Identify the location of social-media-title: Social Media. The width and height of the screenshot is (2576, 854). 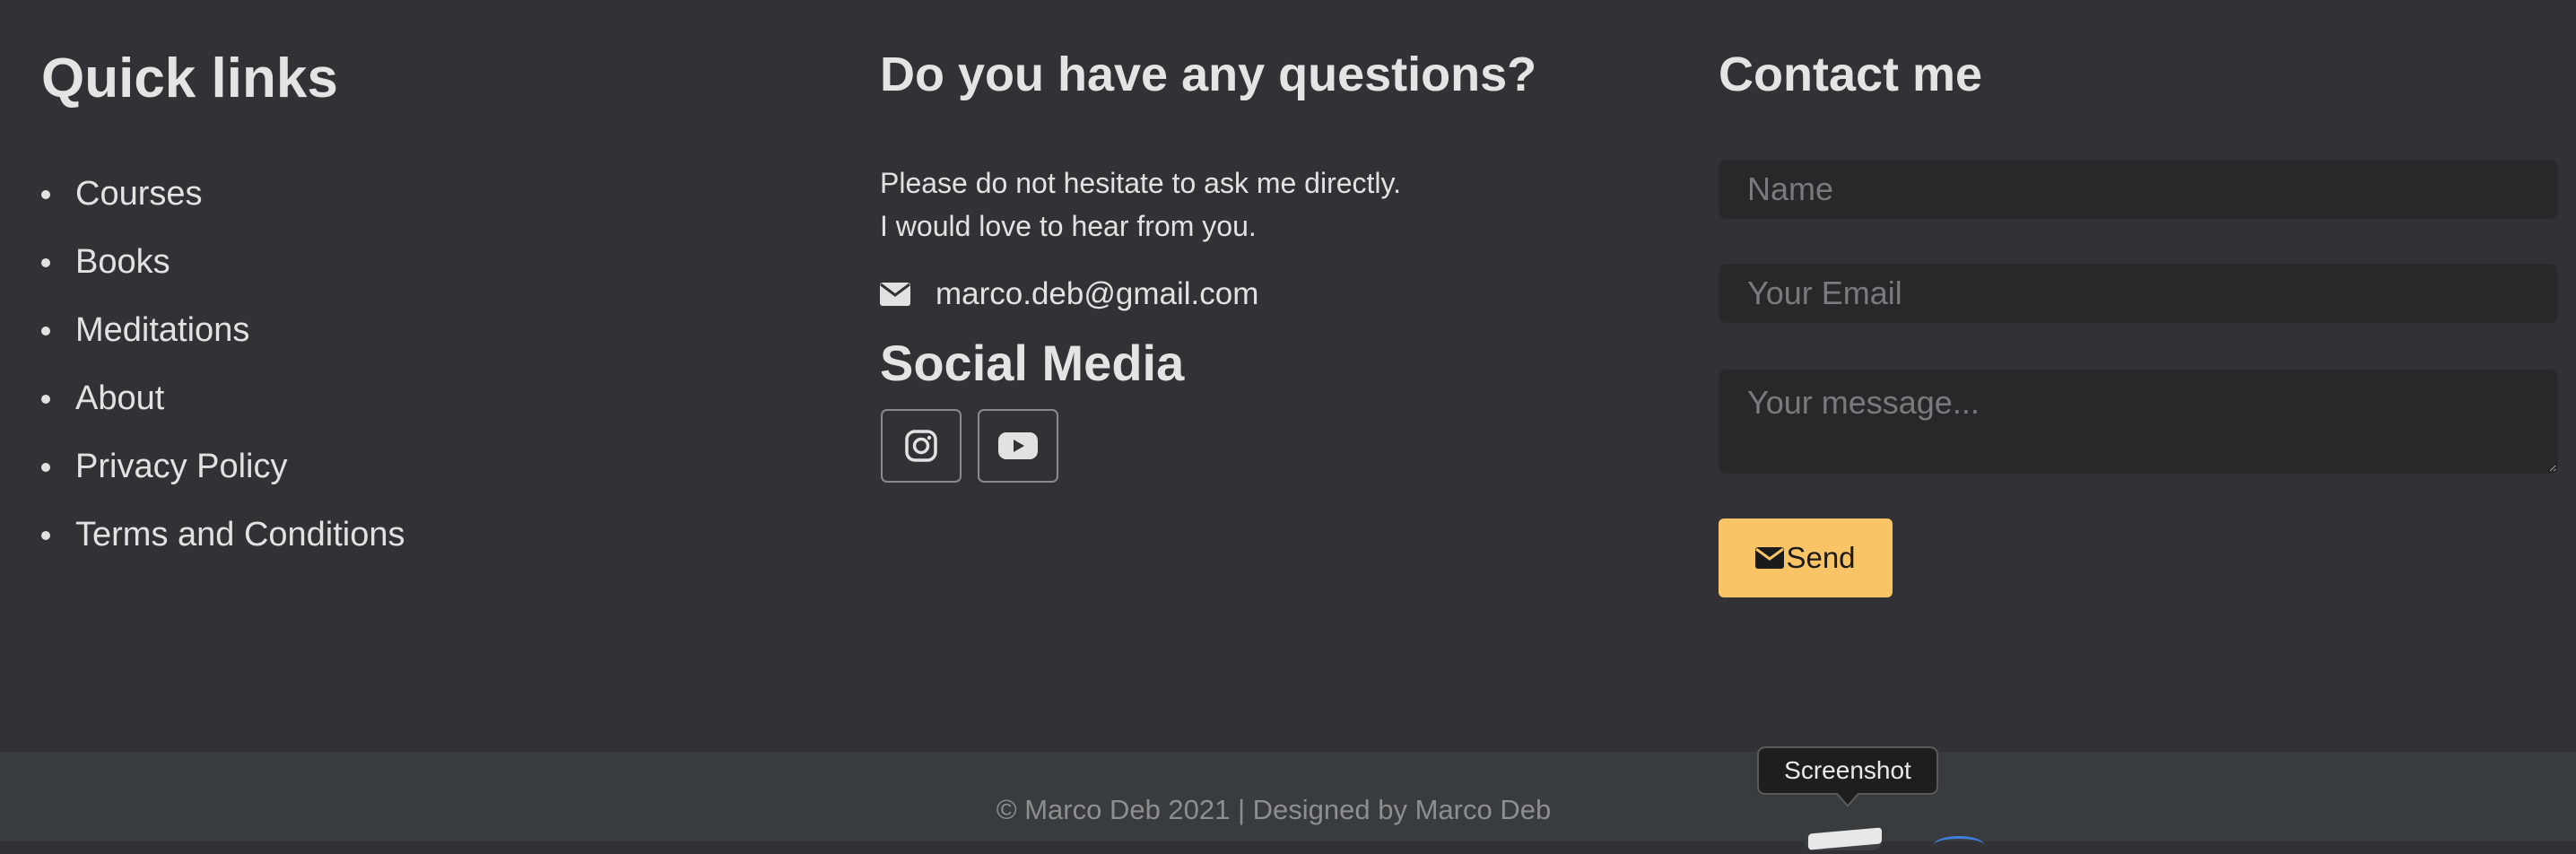
(1032, 363).